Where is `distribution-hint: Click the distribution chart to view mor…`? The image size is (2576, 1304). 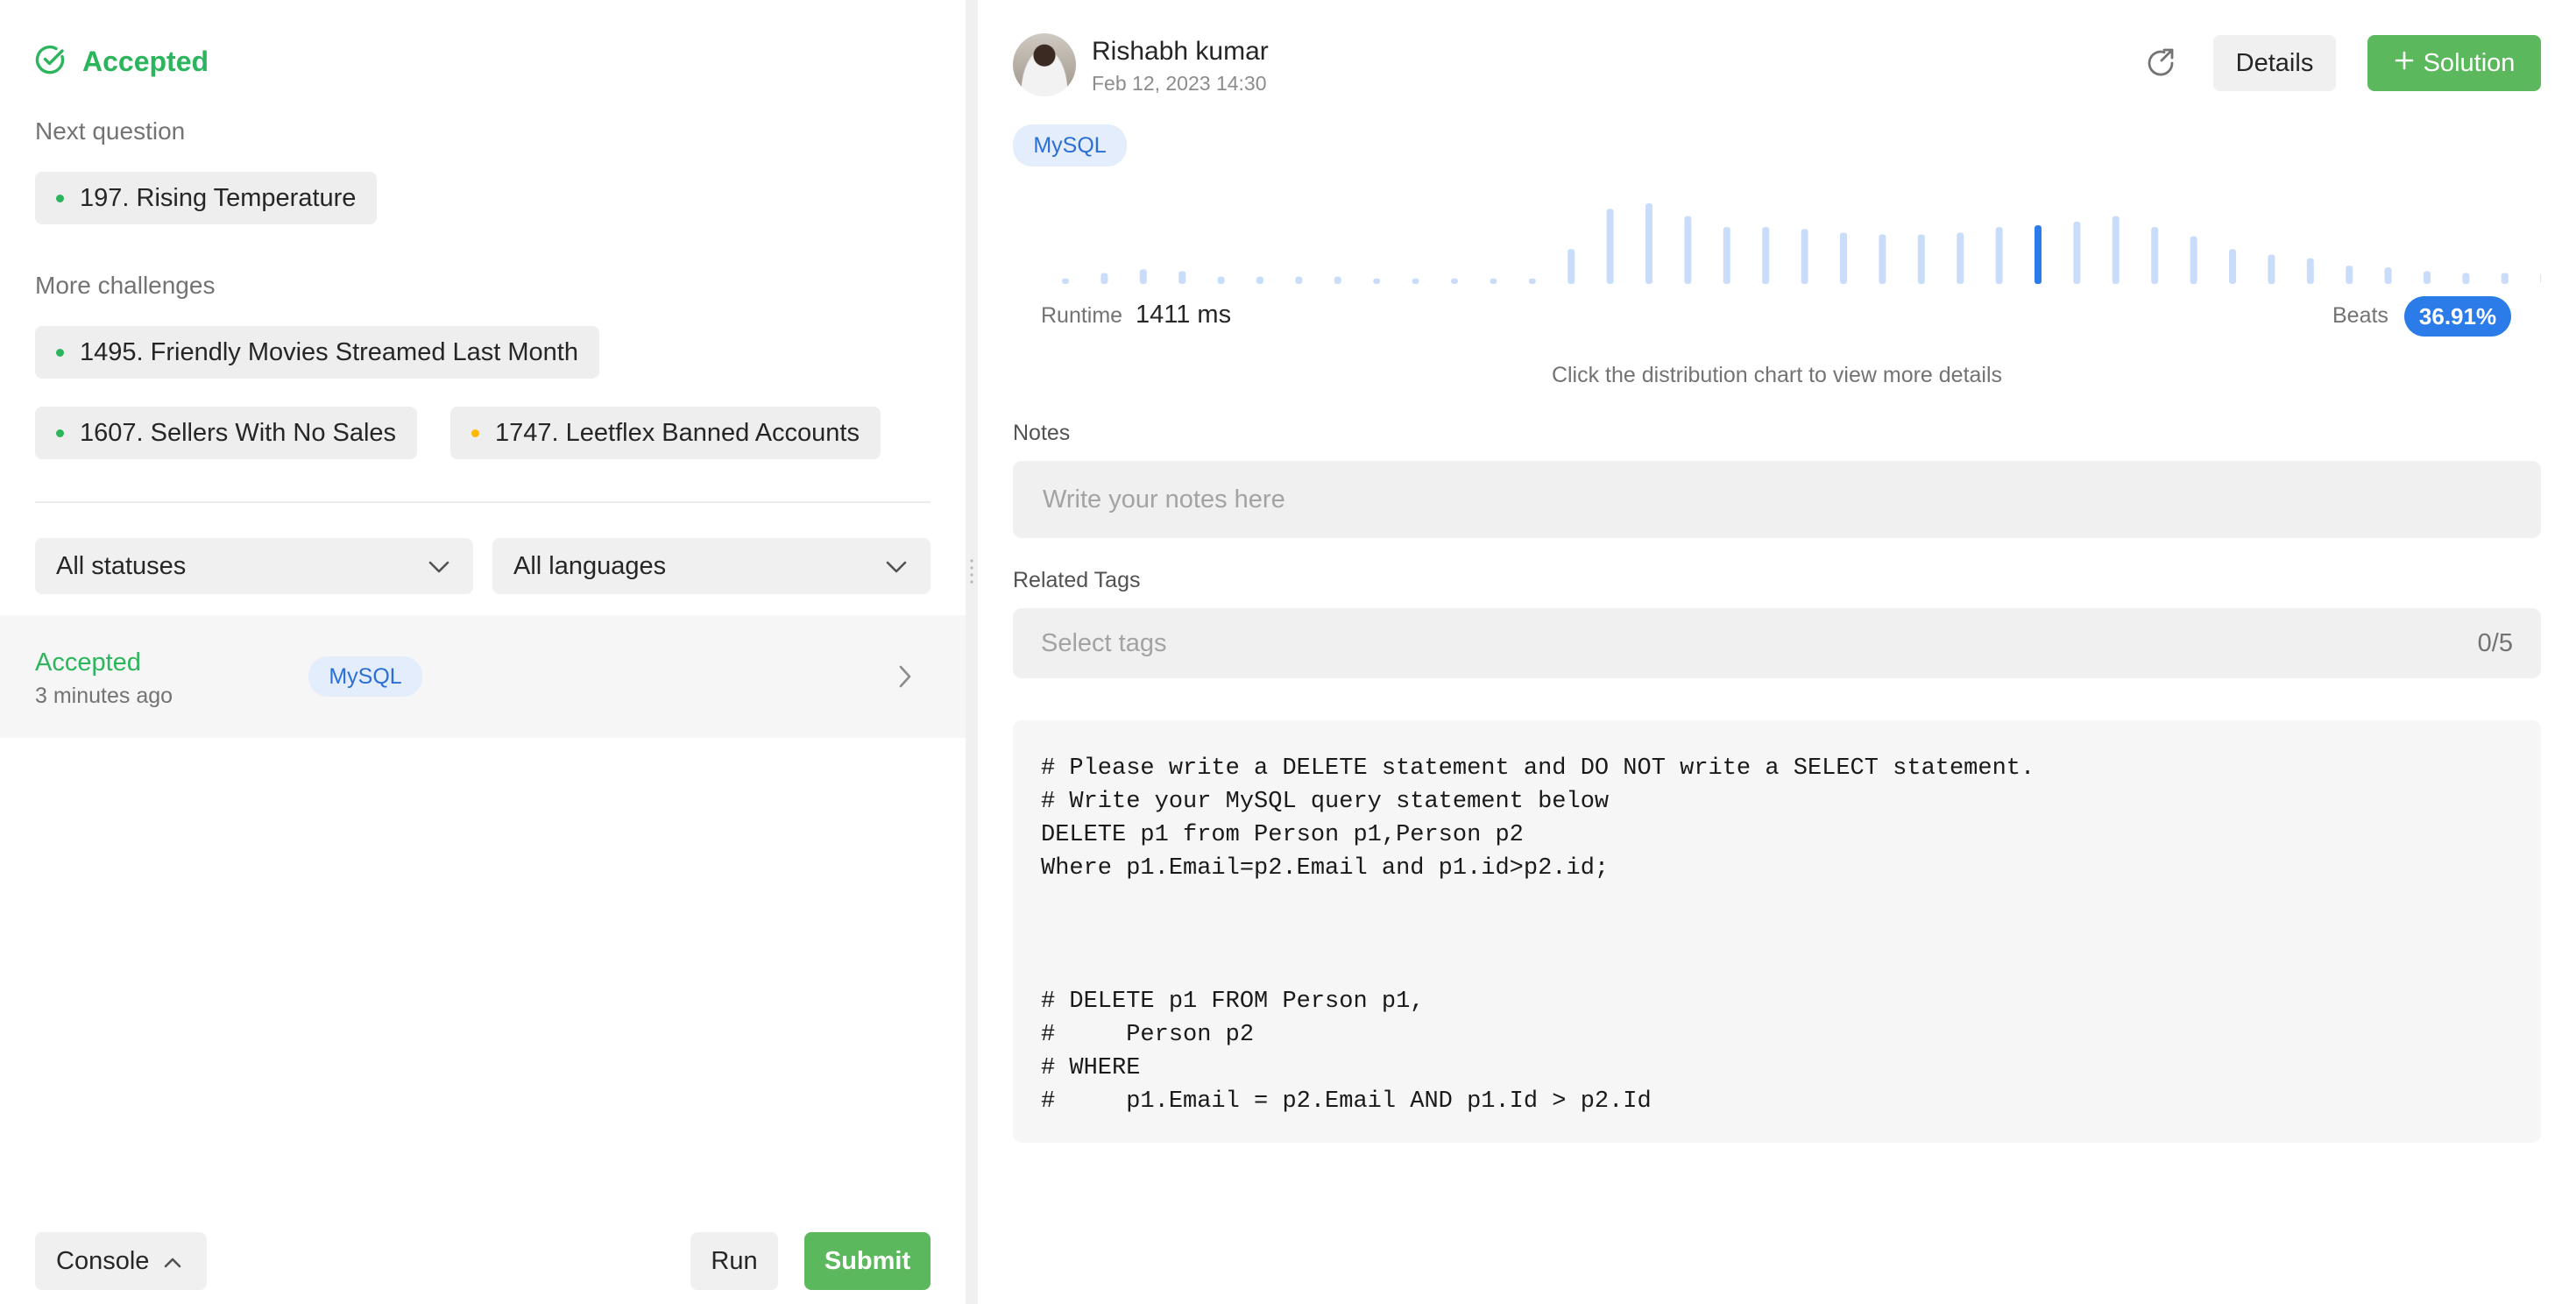 distribution-hint: Click the distribution chart to view mor… is located at coordinates (1777, 375).